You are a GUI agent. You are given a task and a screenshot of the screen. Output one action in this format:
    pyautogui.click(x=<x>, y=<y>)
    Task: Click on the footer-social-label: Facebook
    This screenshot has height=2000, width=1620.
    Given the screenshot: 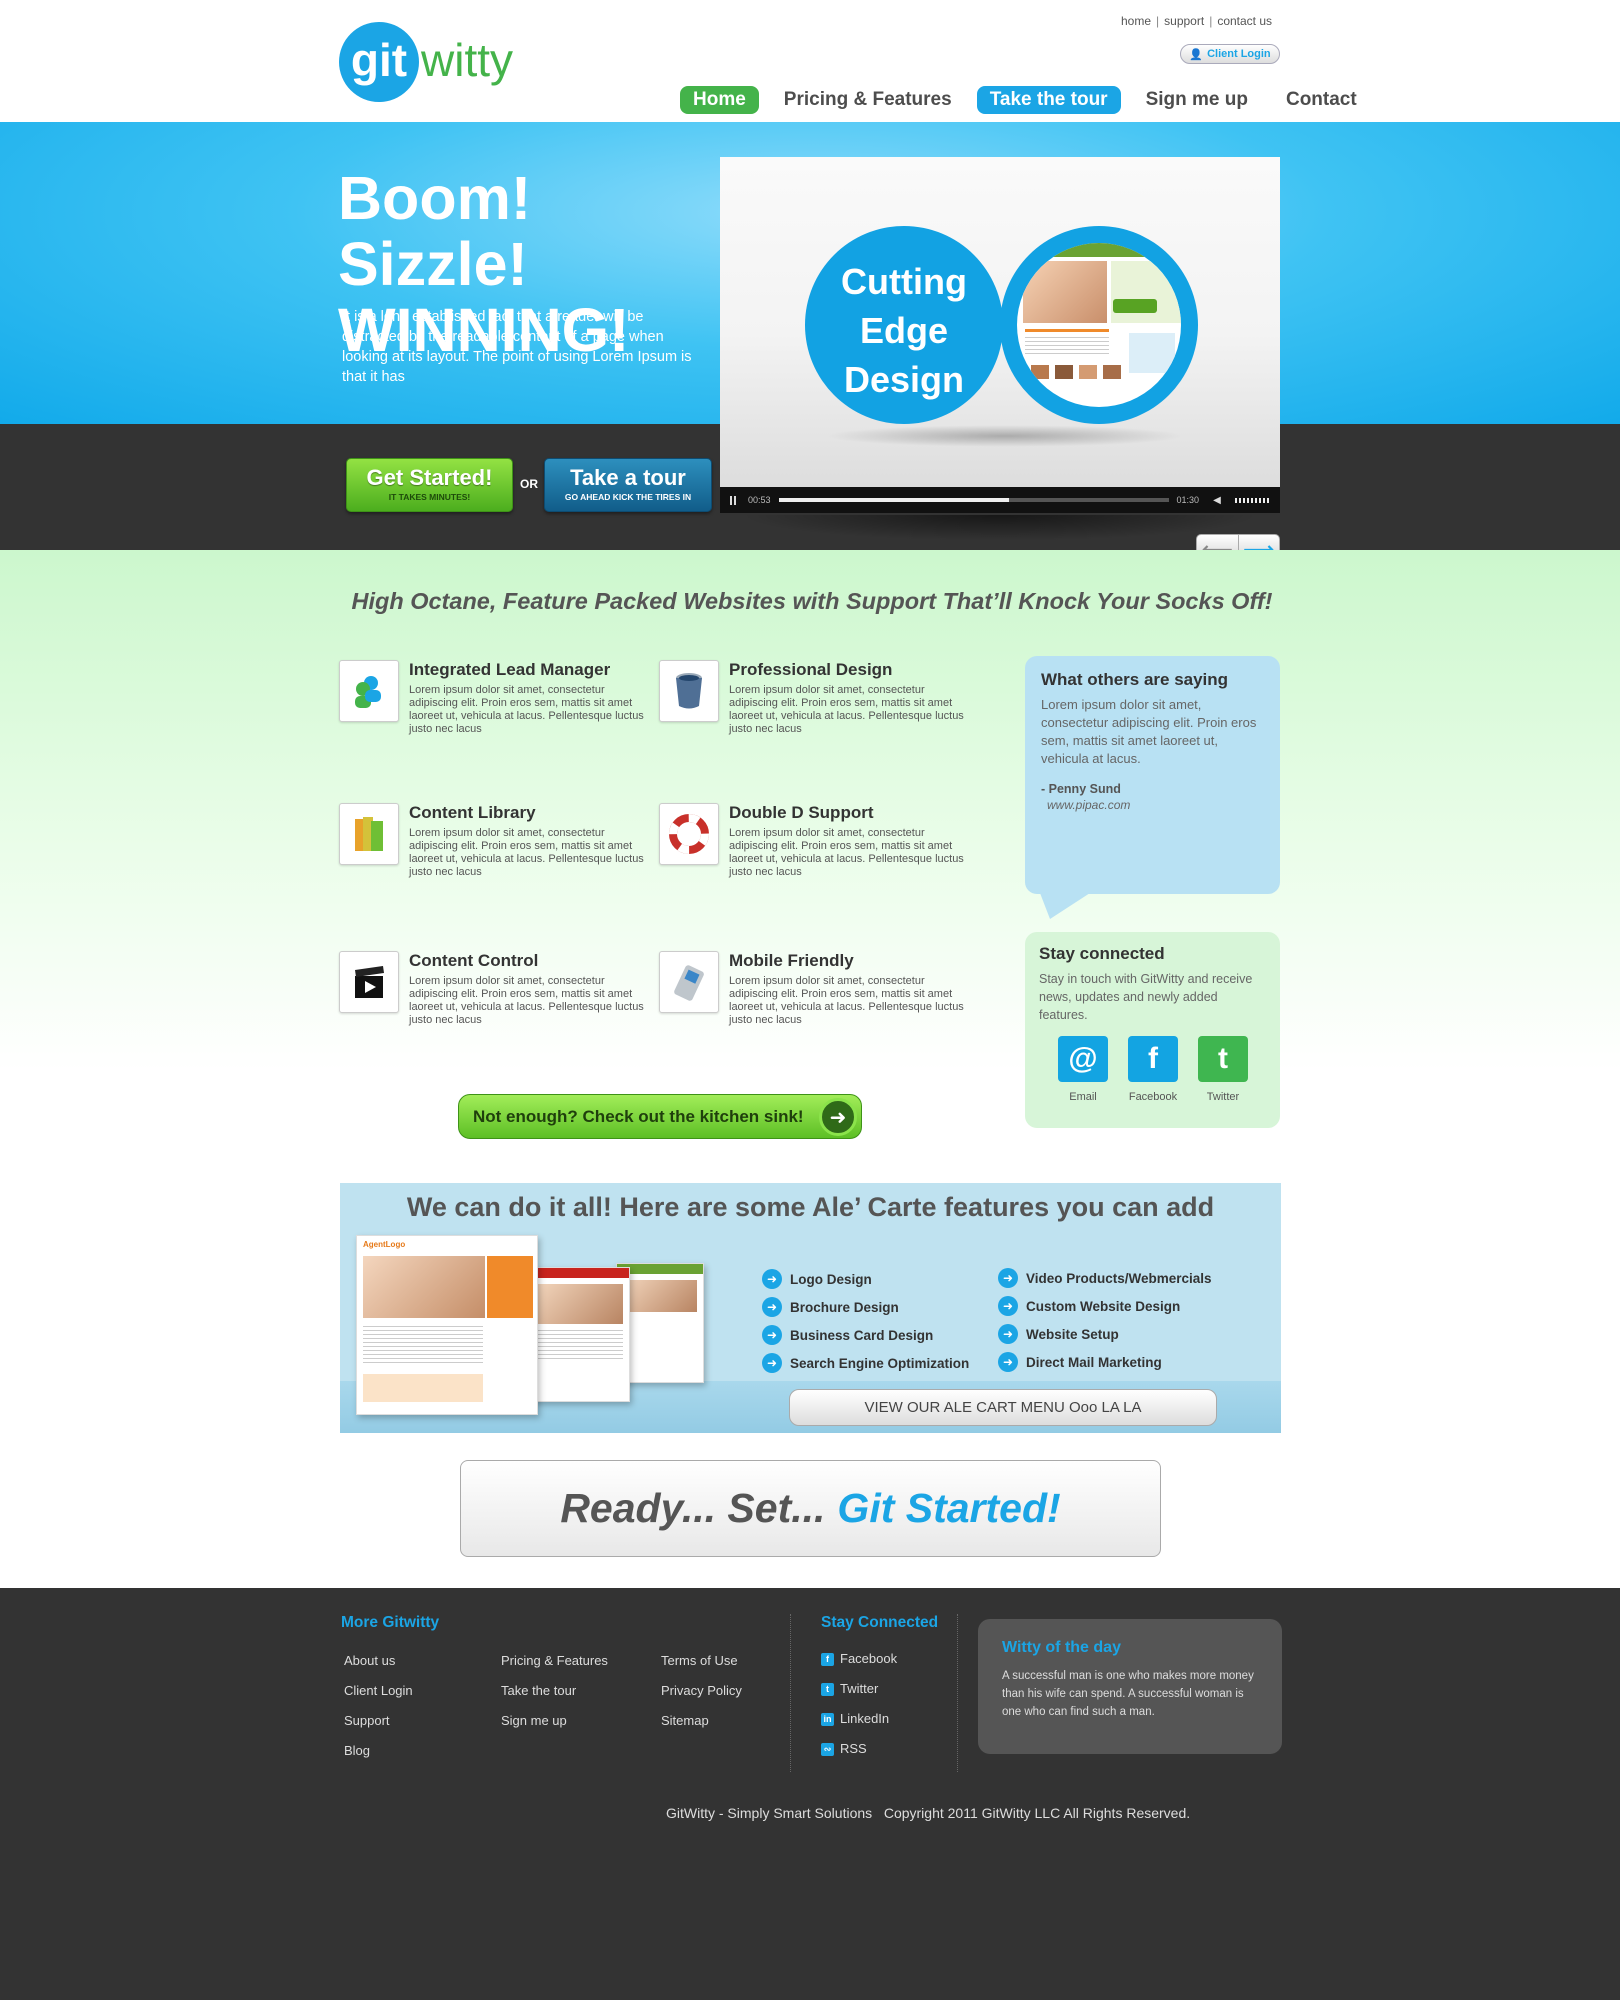 What is the action you would take?
    pyautogui.click(x=869, y=1658)
    